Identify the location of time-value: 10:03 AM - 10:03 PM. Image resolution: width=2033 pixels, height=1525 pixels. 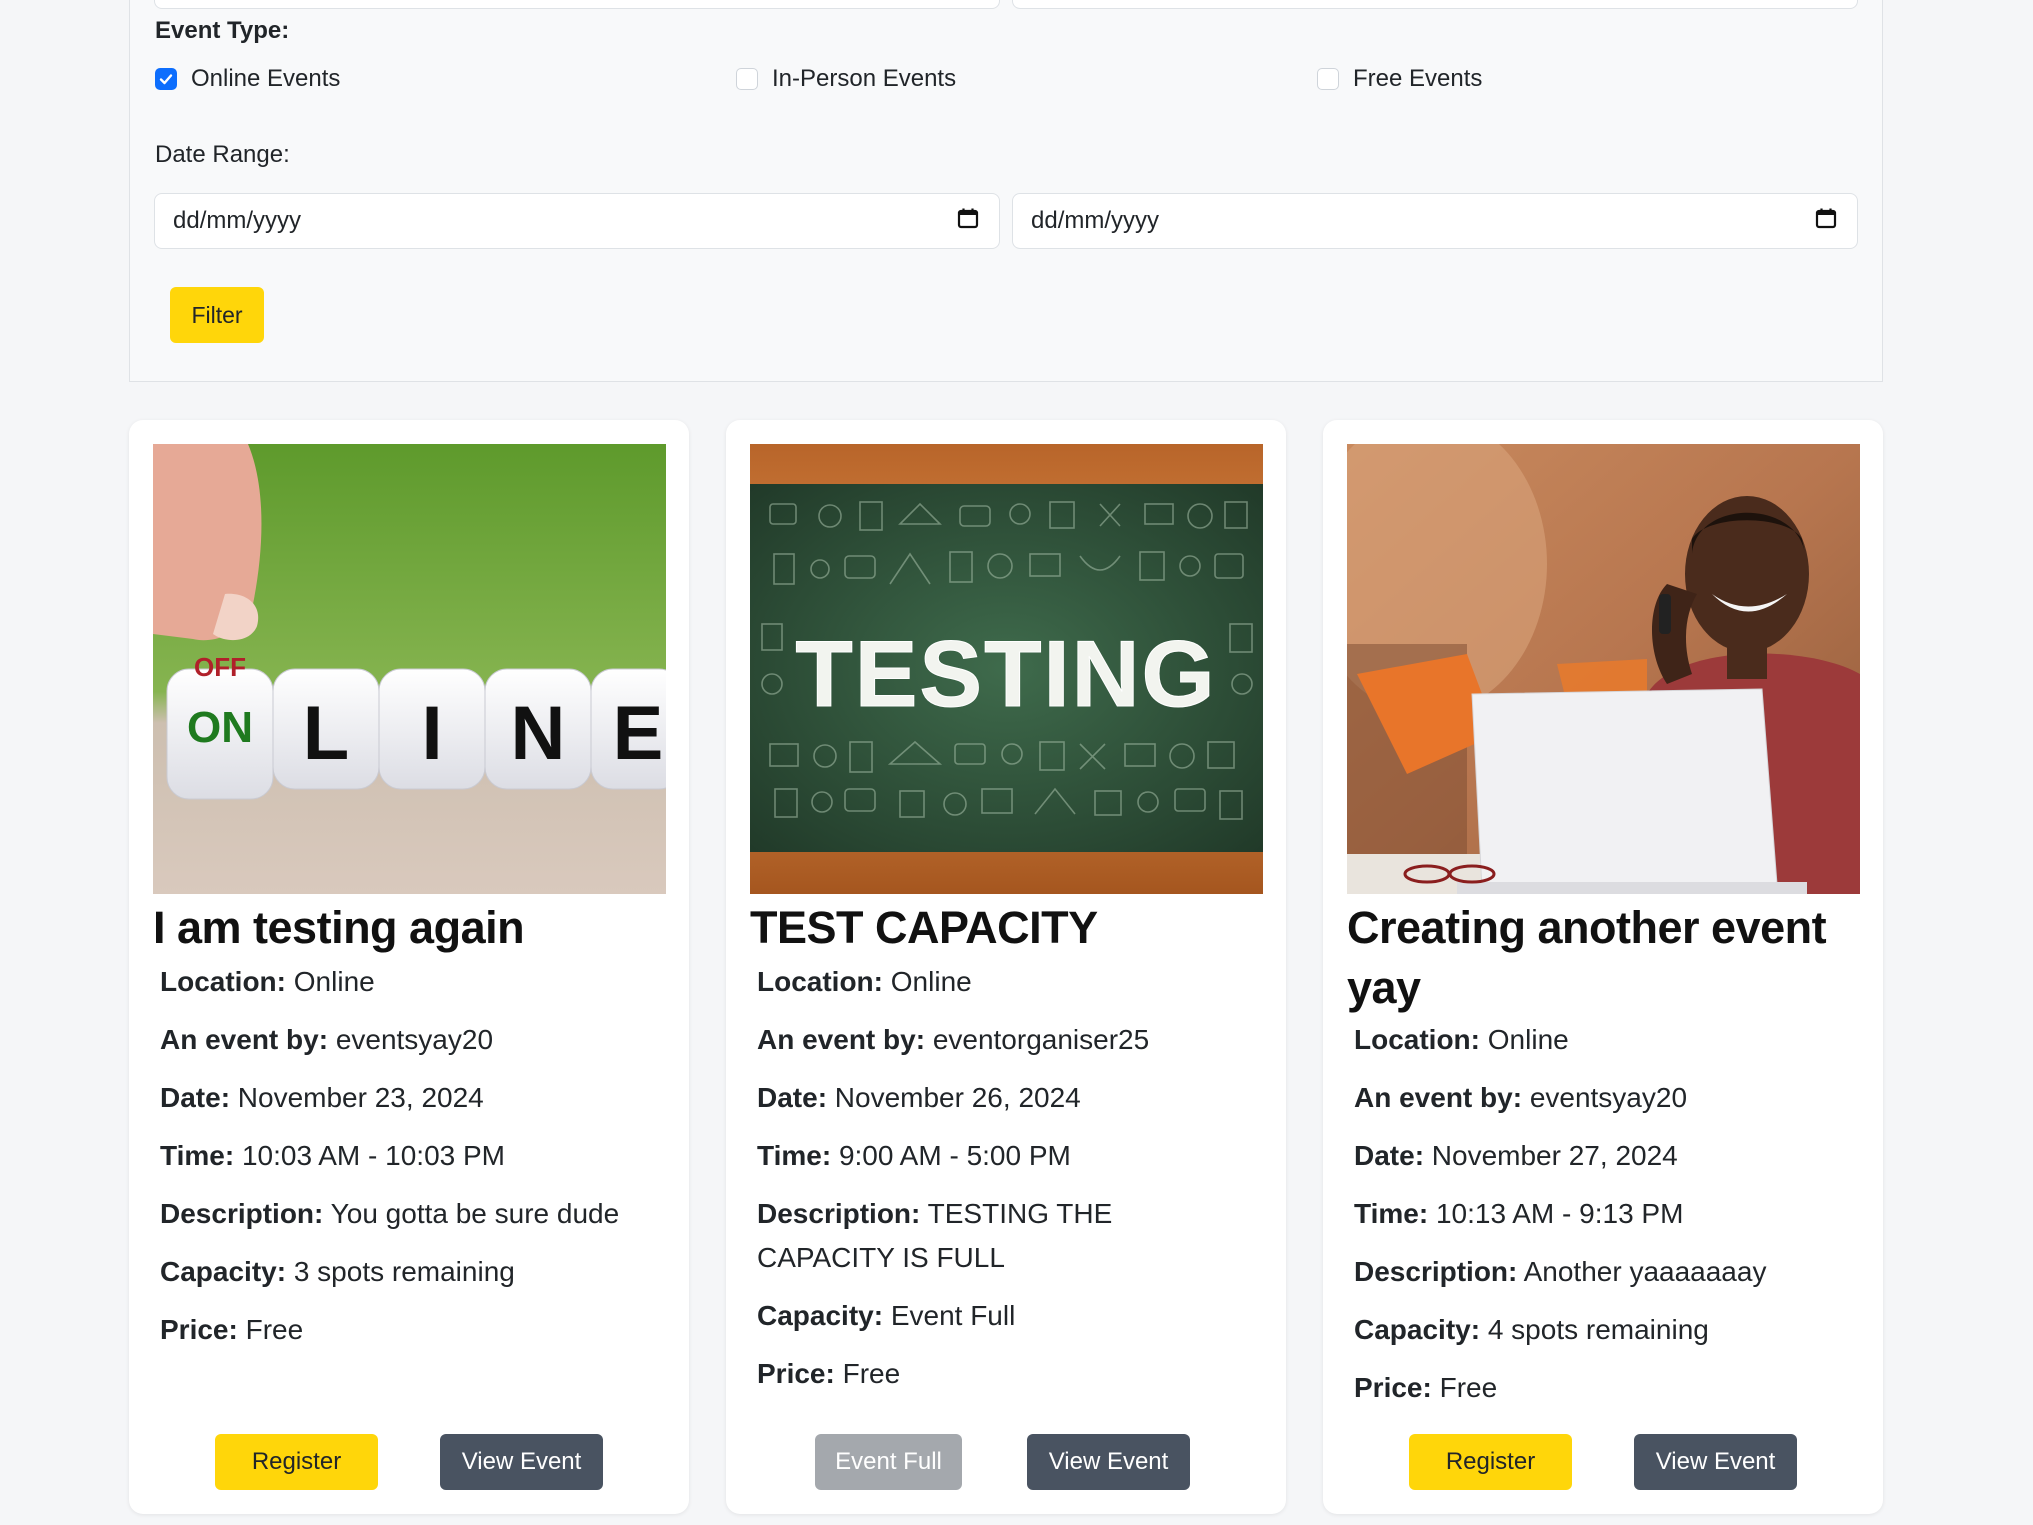
(373, 1155).